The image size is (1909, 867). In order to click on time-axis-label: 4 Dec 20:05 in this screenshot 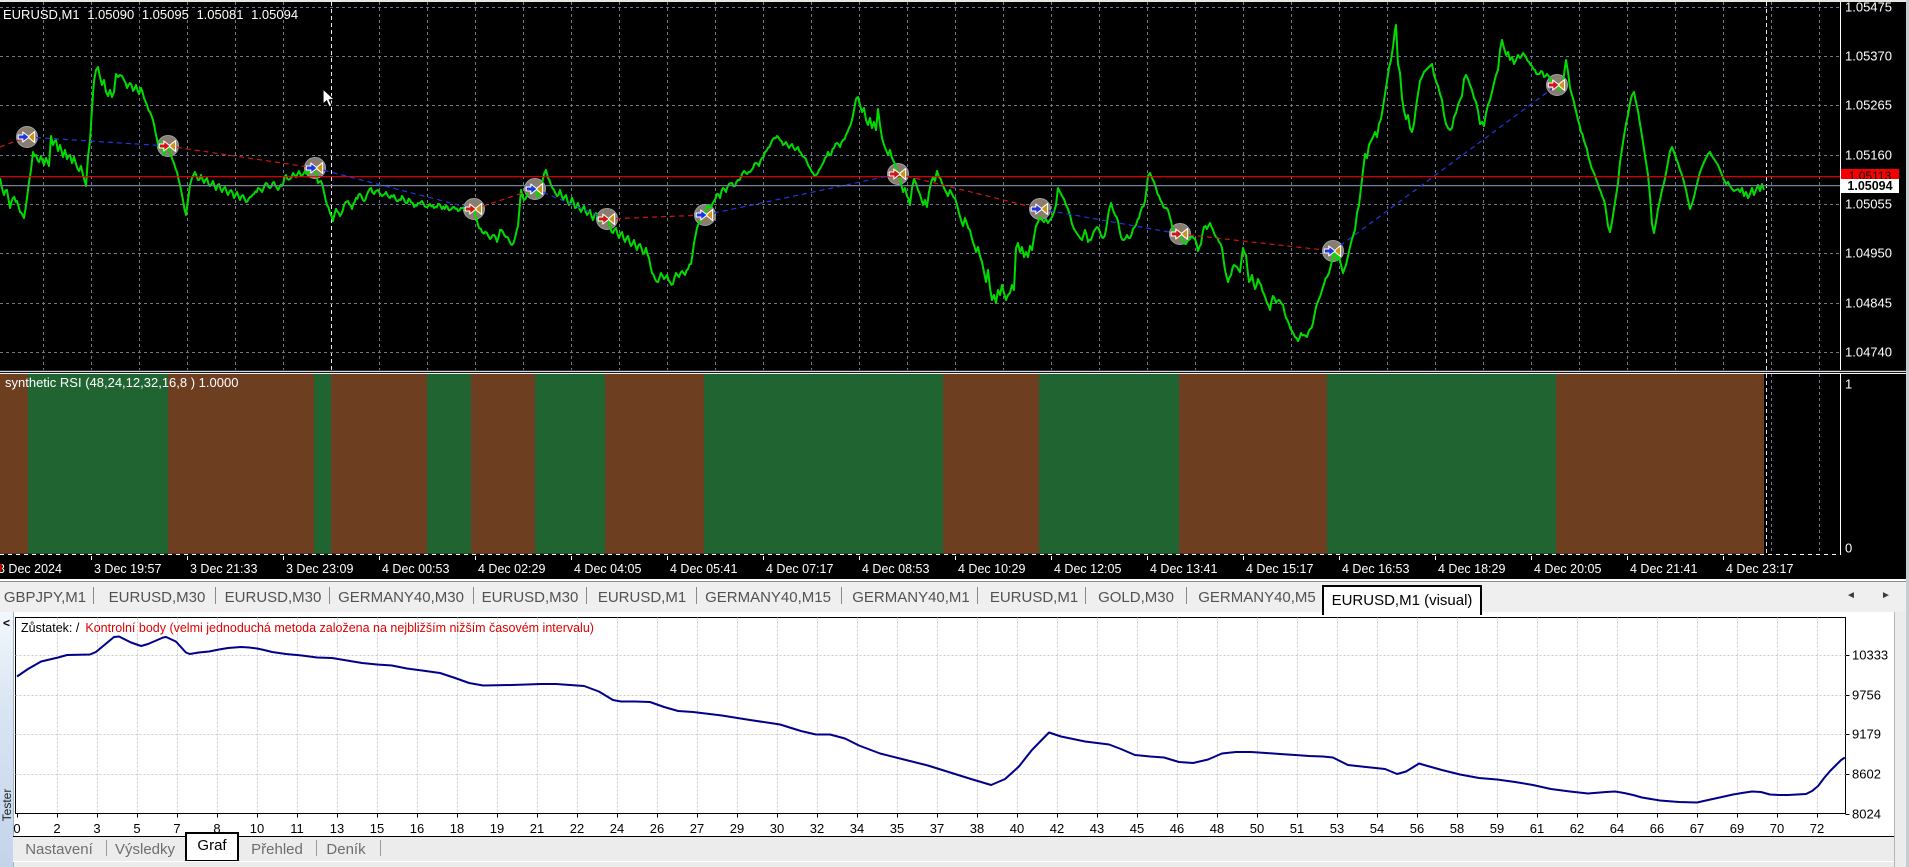, I will do `click(1568, 568)`.